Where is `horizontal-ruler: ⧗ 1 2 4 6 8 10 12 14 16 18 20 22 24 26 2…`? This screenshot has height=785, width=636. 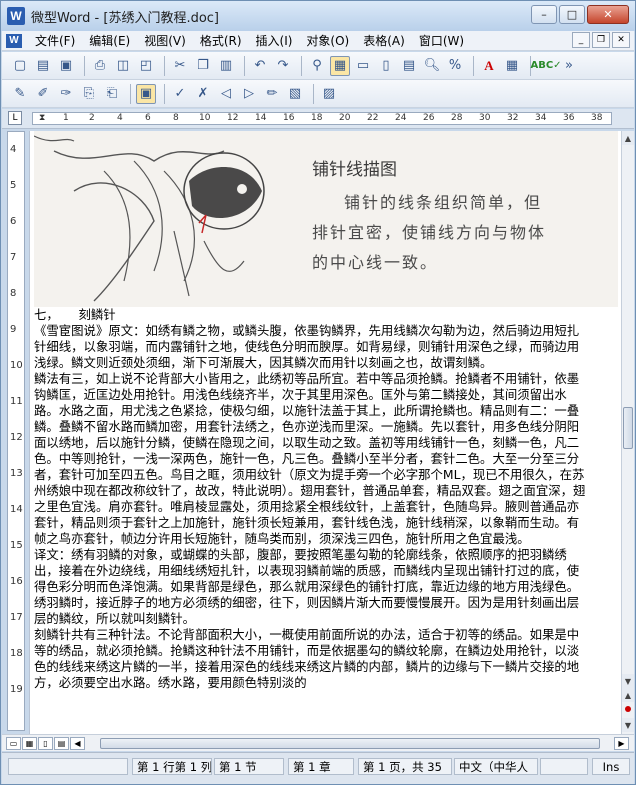 horizontal-ruler: ⧗ 1 2 4 6 8 10 12 14 16 18 20 22 24 26 2… is located at coordinates (322, 118).